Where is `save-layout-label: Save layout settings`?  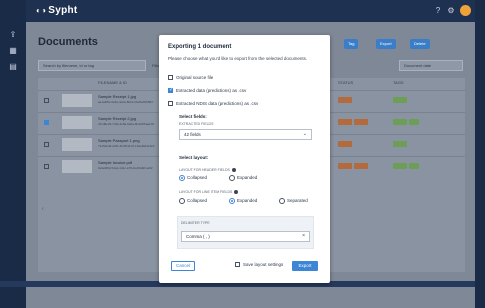 save-layout-label: Save layout settings is located at coordinates (263, 264).